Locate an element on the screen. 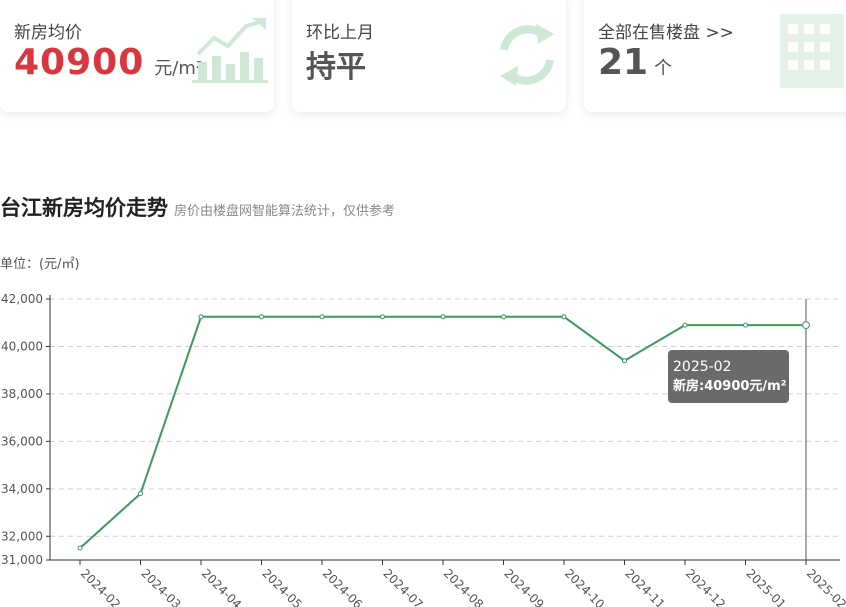 This screenshot has width=846, height=607. x-tick-label: 2024-12 is located at coordinates (705, 586).